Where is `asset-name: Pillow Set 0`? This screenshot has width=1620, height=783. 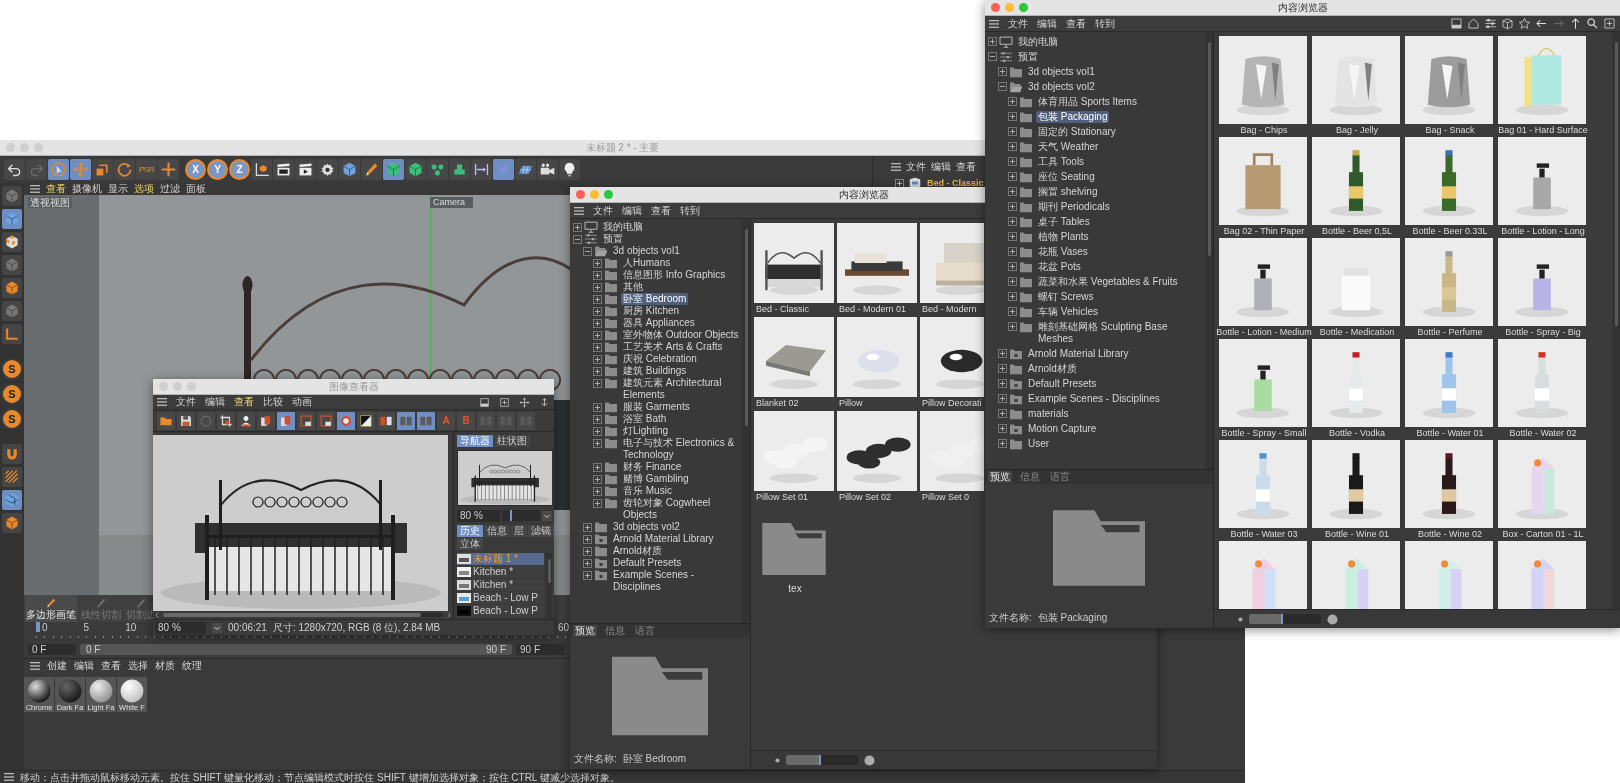 asset-name: Pillow Set 0 is located at coordinates (945, 497).